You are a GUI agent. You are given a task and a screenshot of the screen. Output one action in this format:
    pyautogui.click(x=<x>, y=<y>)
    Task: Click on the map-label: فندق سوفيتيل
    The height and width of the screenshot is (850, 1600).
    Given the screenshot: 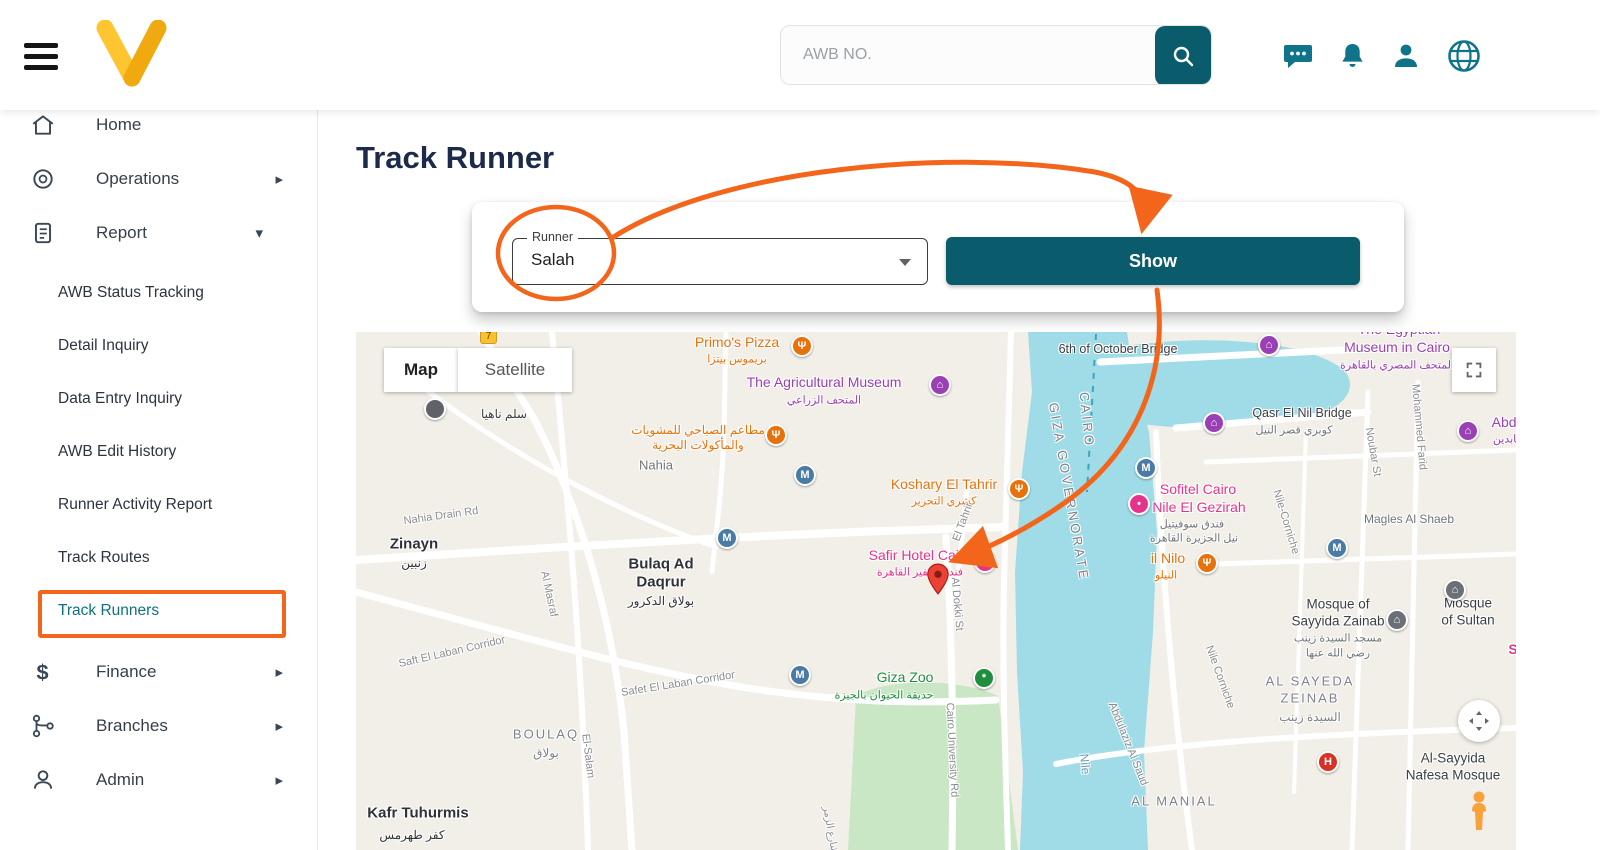 What is the action you would take?
    pyautogui.click(x=1192, y=524)
    